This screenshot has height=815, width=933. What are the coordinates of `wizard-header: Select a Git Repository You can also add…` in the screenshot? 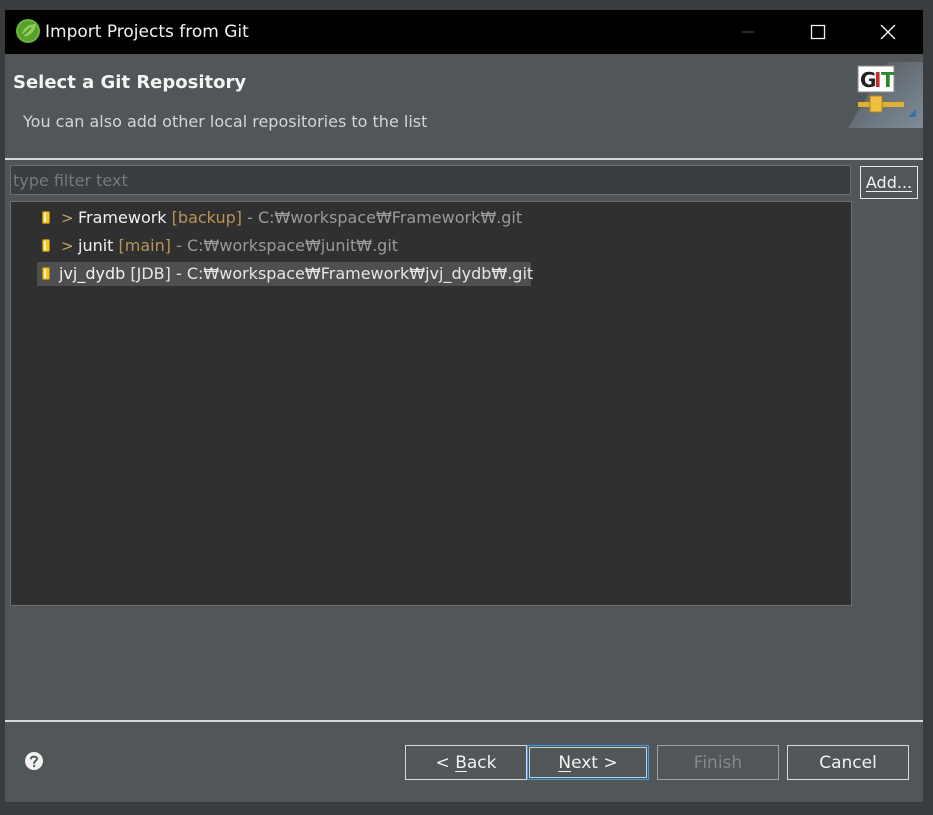 It's located at (464, 106).